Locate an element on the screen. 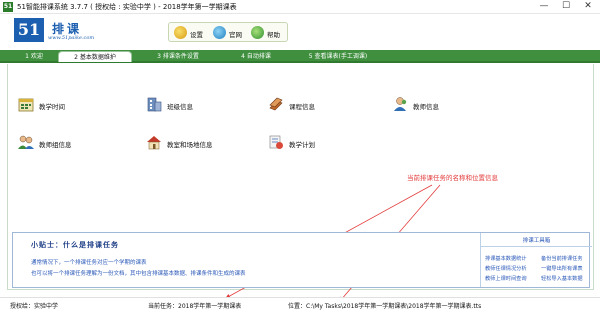  help-icon is located at coordinates (257, 32).